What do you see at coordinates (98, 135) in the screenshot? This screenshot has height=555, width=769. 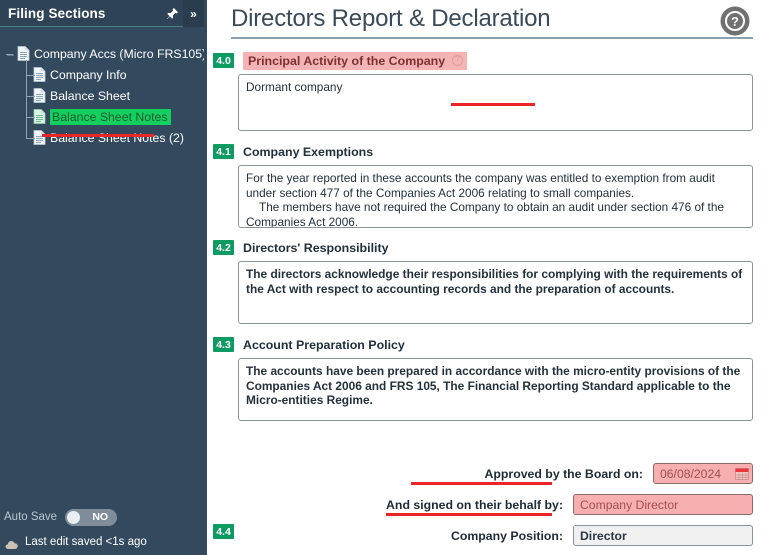 I see `selected-node-annotation-underline` at bounding box center [98, 135].